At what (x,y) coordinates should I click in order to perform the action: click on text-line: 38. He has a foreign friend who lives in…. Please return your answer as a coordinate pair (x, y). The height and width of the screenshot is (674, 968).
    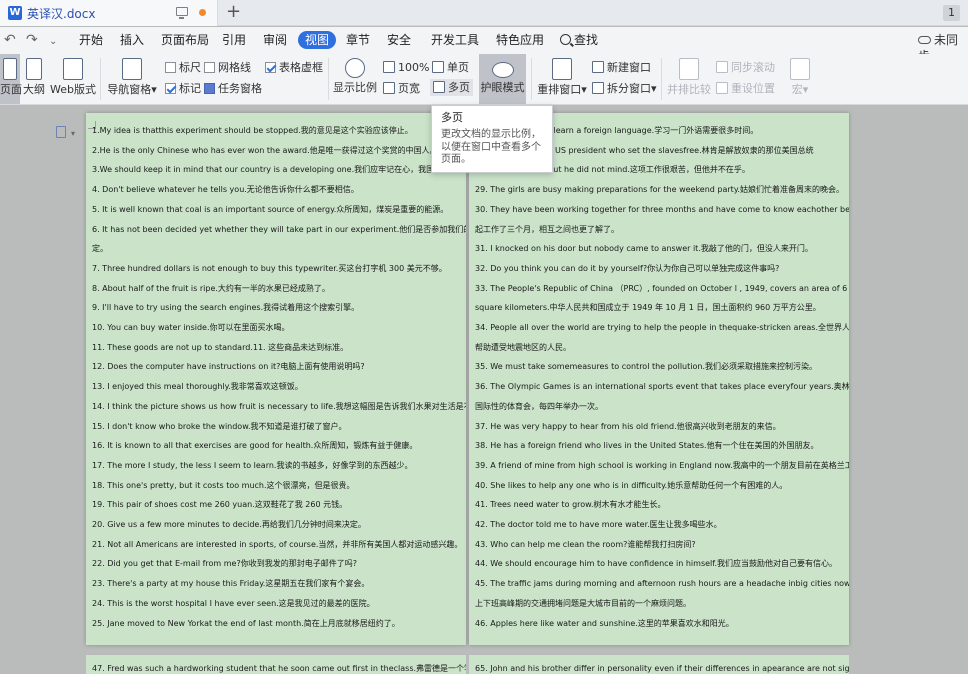
    Looking at the image, I should click on (647, 446).